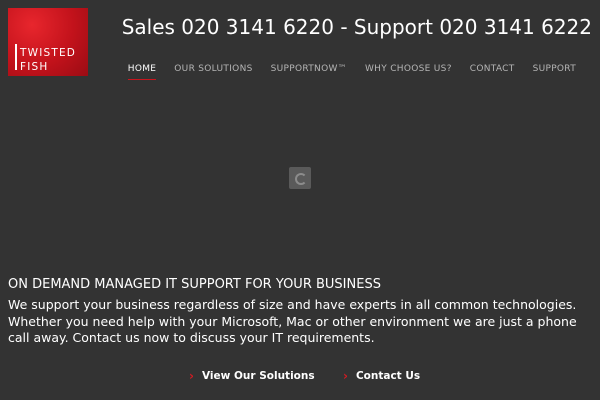  I want to click on nav-item-why-choose-us: WHY CHOOSE US?, so click(408, 69).